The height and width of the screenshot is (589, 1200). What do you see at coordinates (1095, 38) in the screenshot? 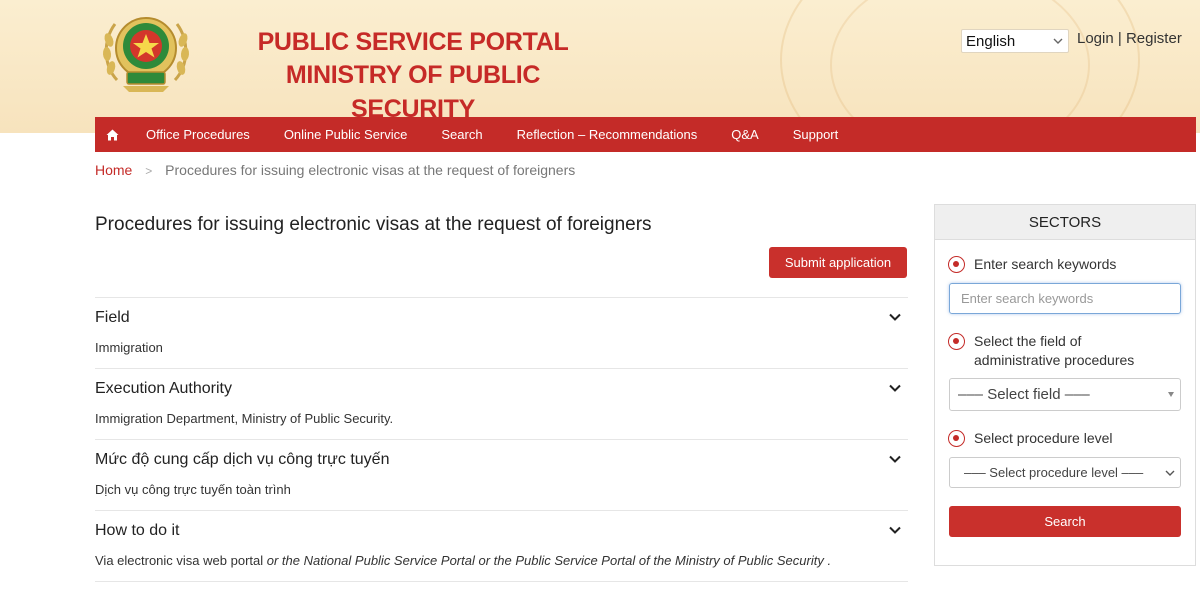
I see `login-link: Login` at bounding box center [1095, 38].